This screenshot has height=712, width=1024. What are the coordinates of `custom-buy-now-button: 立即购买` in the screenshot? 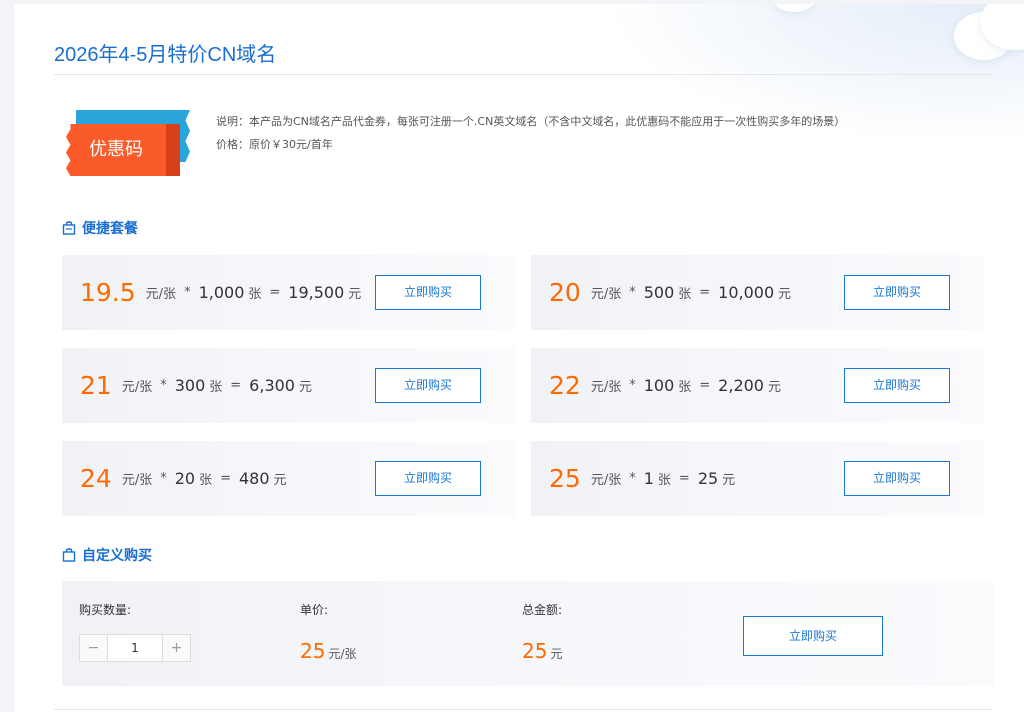 It's located at (813, 636).